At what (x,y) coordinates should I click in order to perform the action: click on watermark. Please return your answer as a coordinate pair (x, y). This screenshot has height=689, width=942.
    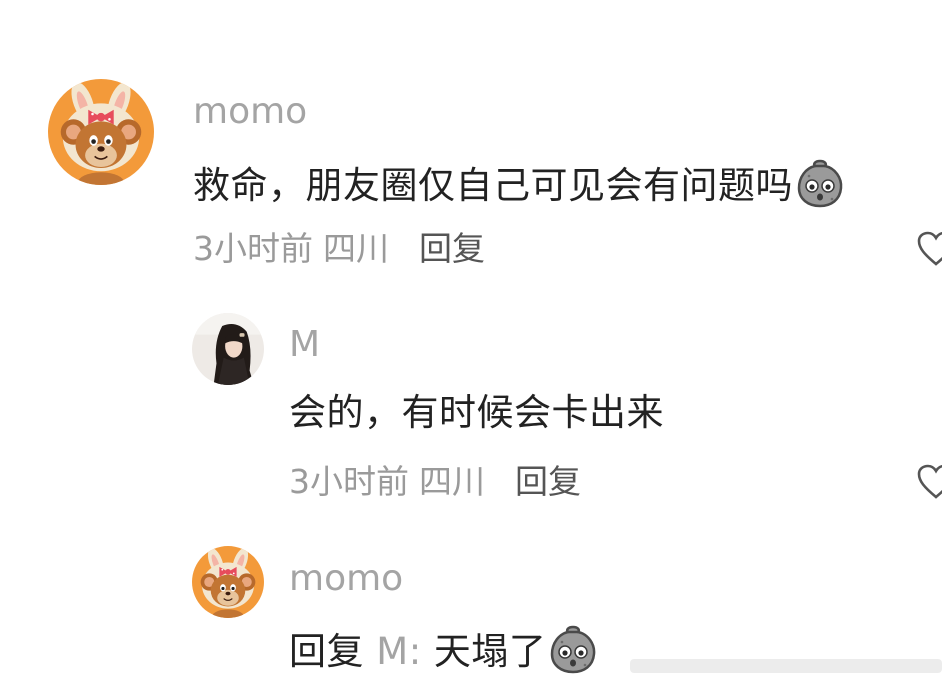
    Looking at the image, I should click on (786, 666).